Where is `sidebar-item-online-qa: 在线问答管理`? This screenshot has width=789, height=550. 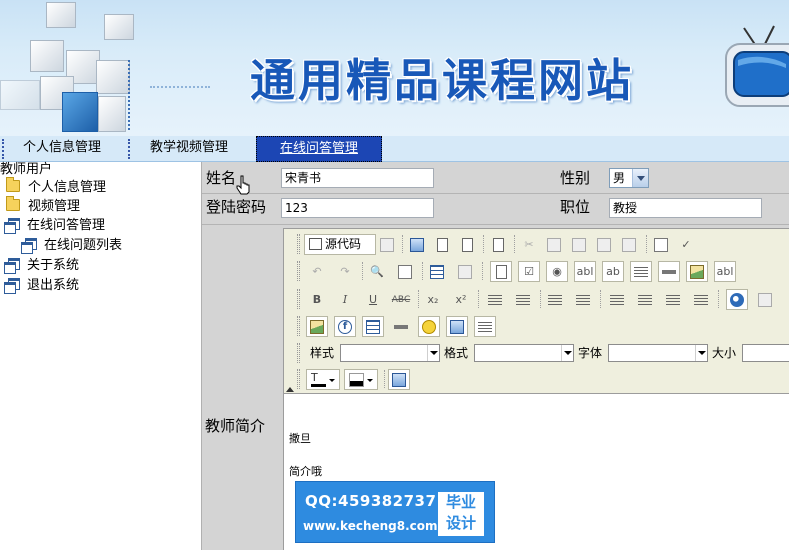 sidebar-item-online-qa: 在线问答管理 is located at coordinates (54, 226).